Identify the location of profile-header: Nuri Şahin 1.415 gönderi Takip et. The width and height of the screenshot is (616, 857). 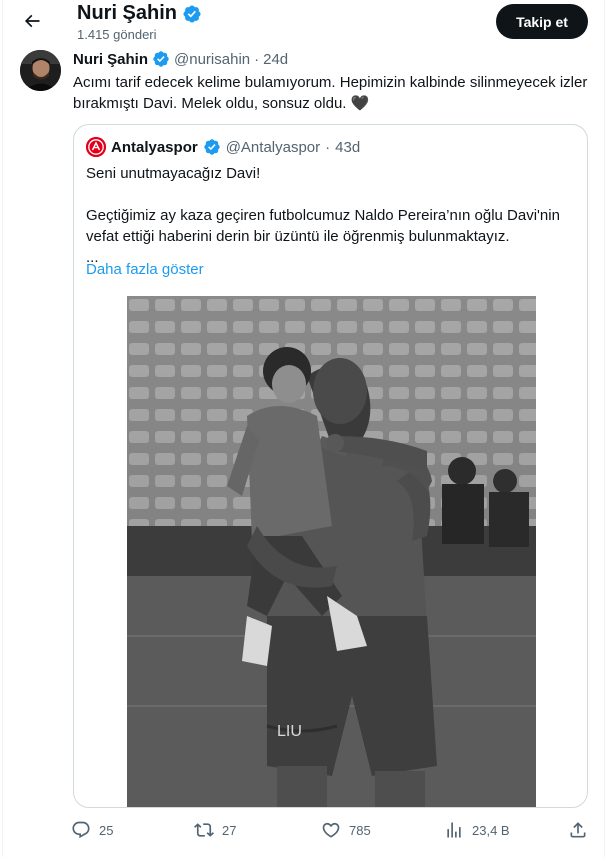
(304, 23).